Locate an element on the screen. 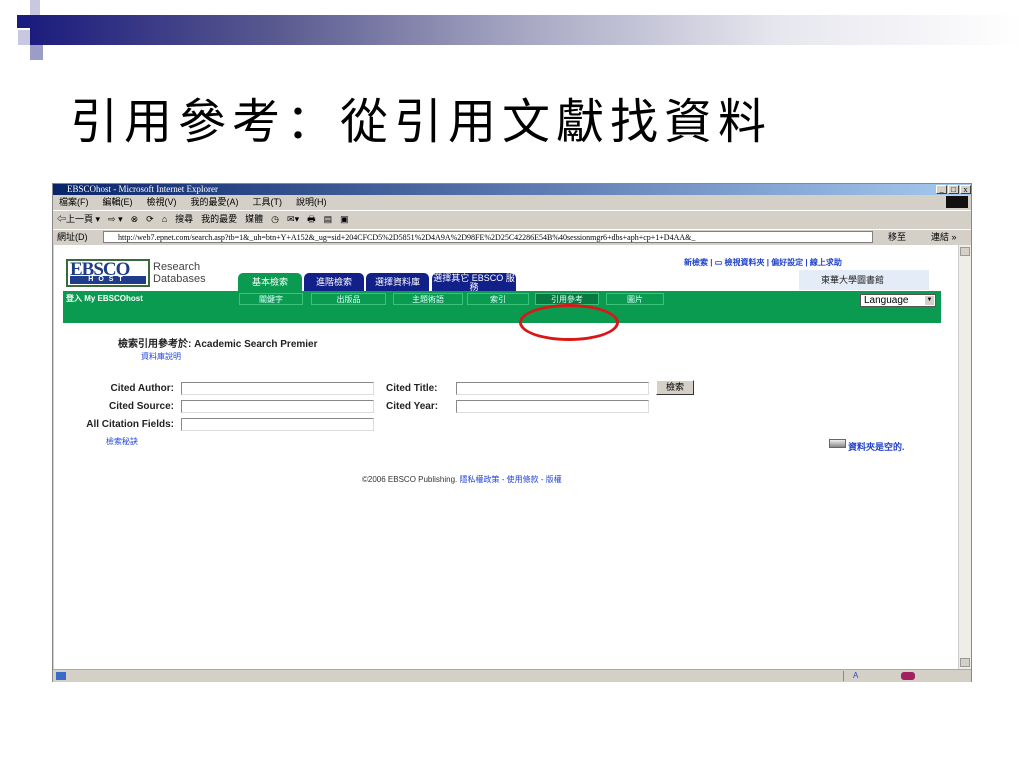 The width and height of the screenshot is (1024, 768). logo-tagline: Research is located at coordinates (177, 267).